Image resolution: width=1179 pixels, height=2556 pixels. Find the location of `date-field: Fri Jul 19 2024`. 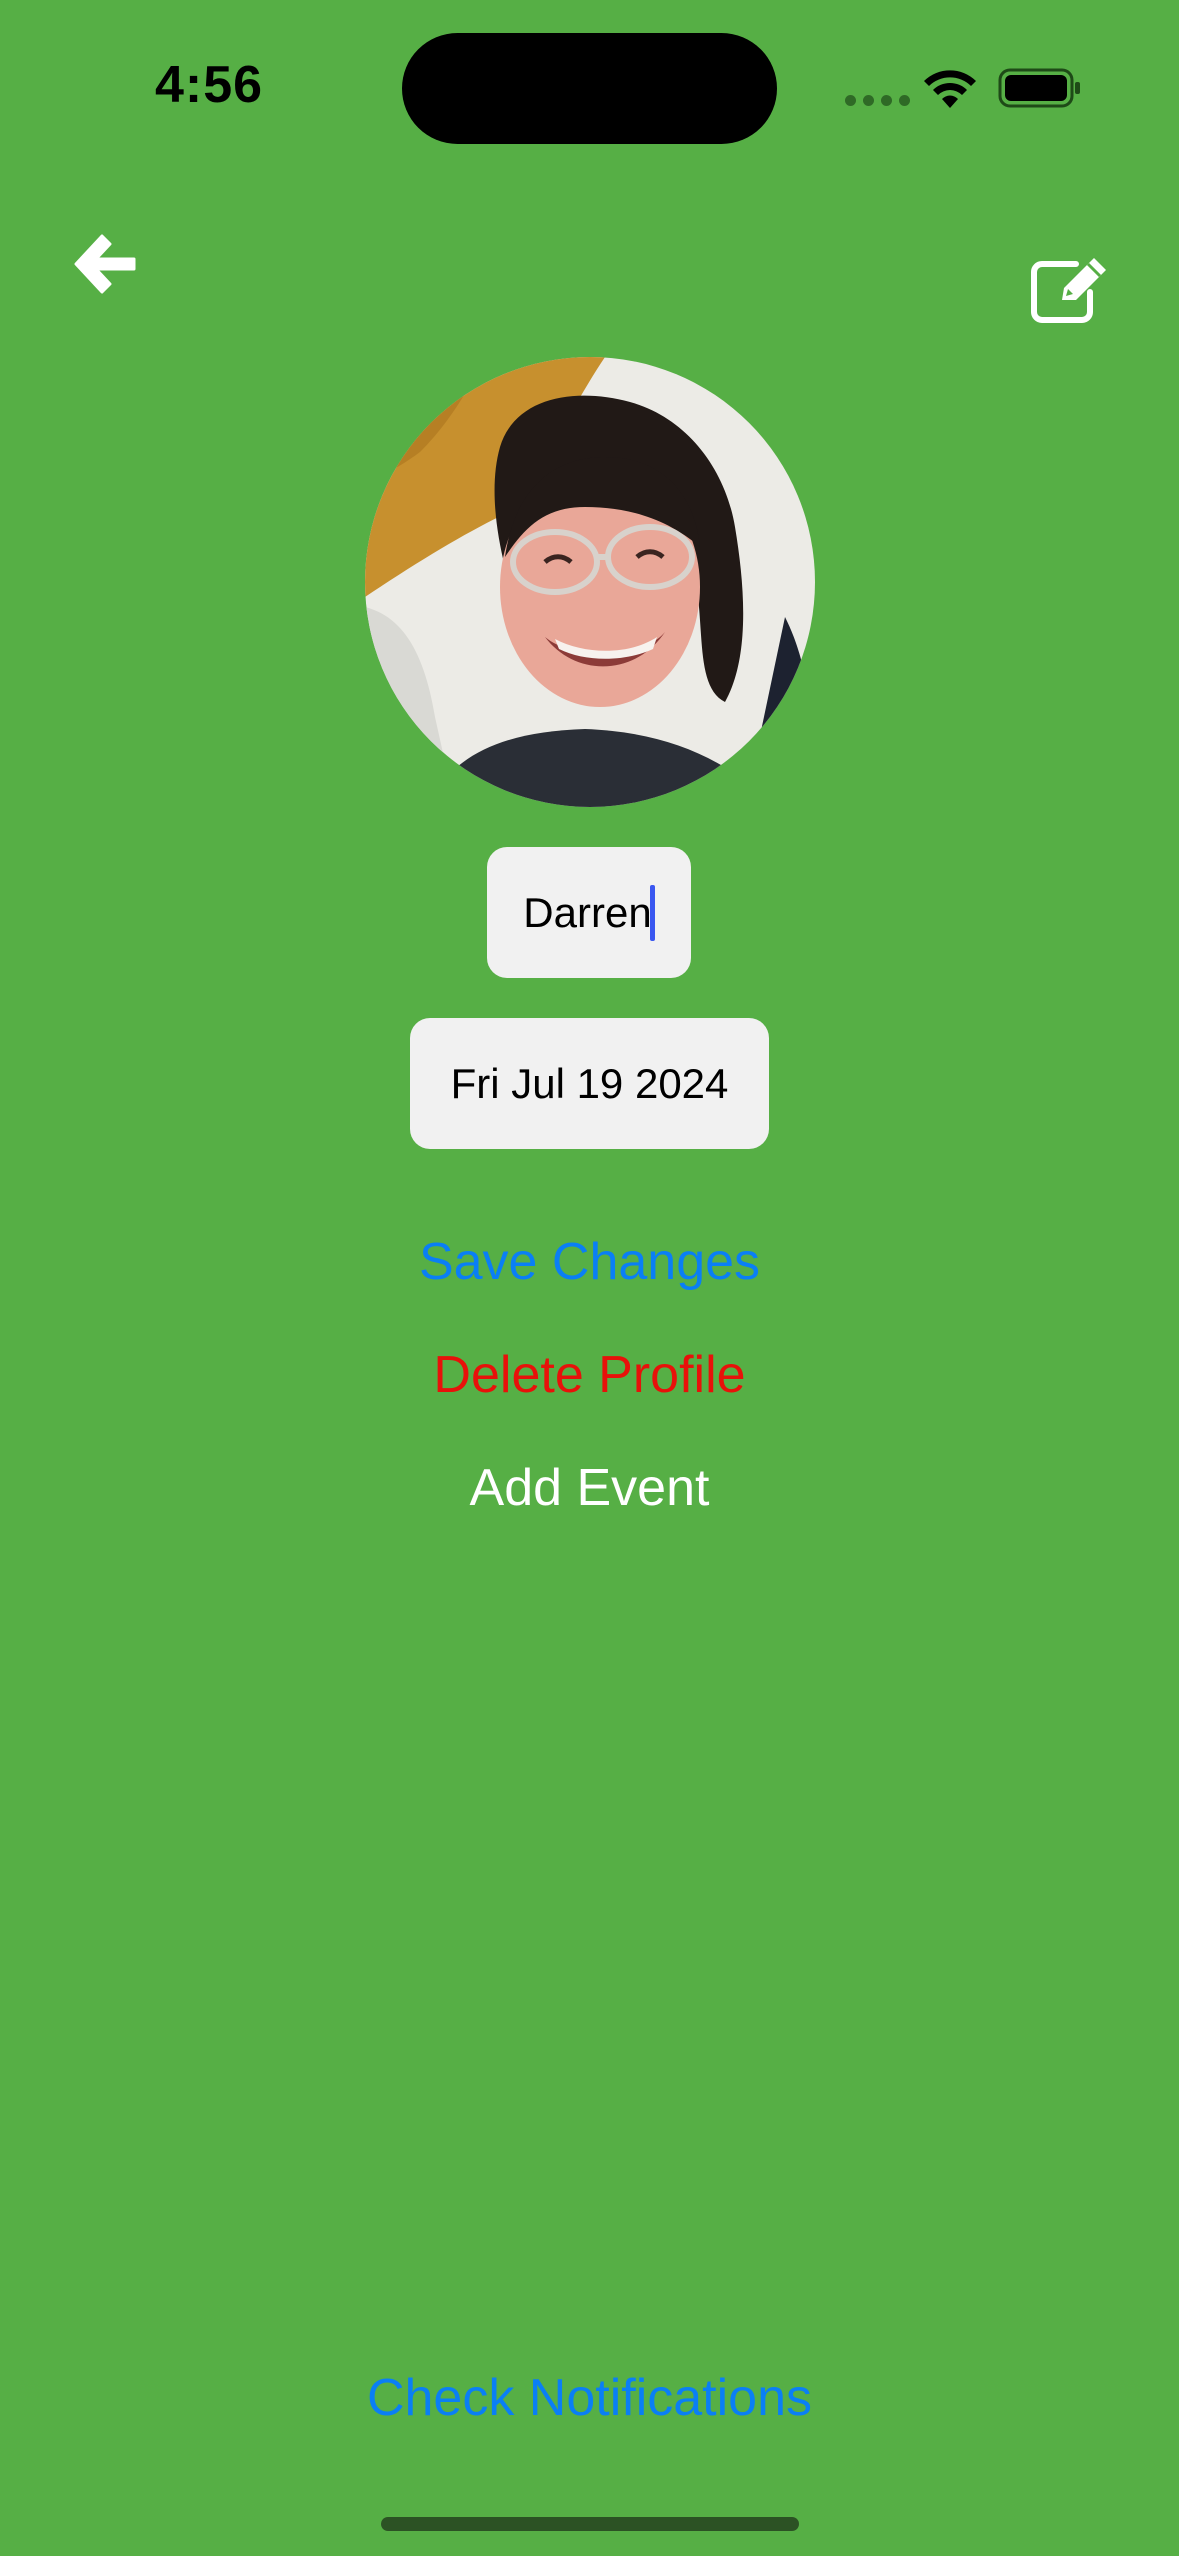

date-field: Fri Jul 19 2024 is located at coordinates (589, 1083).